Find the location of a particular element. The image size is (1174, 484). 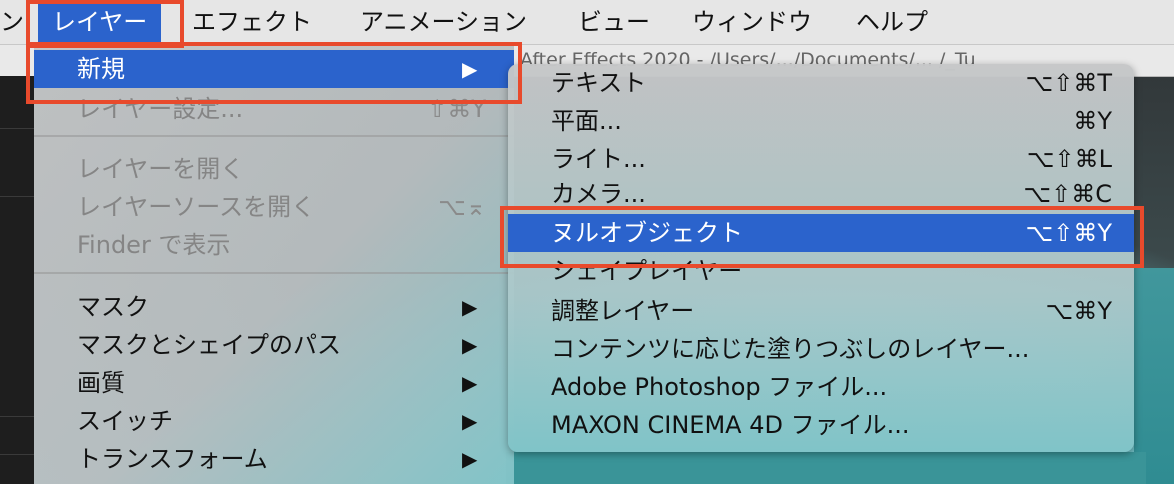

menu-item-label: 画質 is located at coordinates (101, 383).